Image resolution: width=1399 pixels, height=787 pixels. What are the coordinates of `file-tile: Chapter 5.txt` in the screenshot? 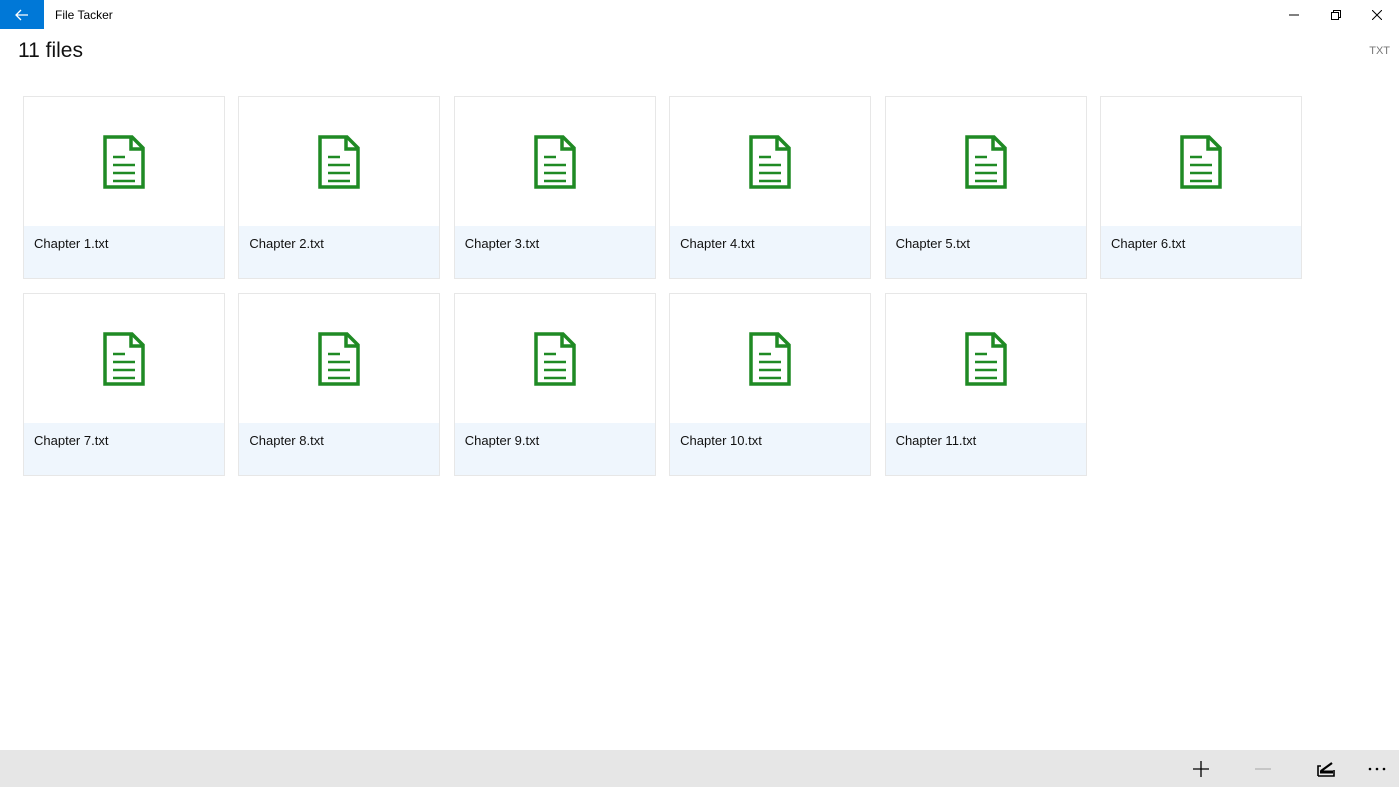 It's located at (985, 187).